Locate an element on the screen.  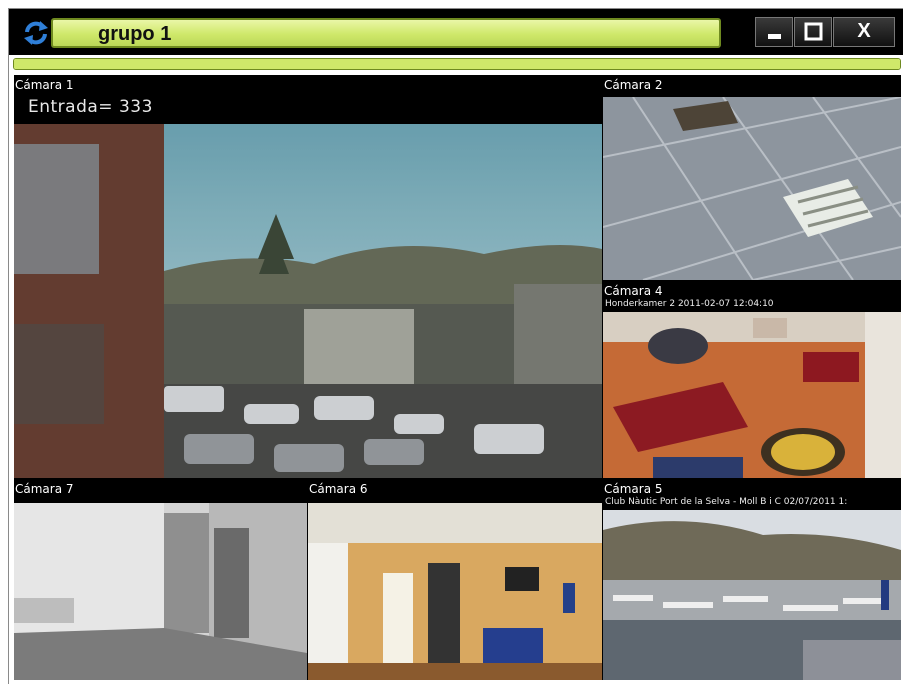
camera-label: Cámara 1 is located at coordinates (44, 85).